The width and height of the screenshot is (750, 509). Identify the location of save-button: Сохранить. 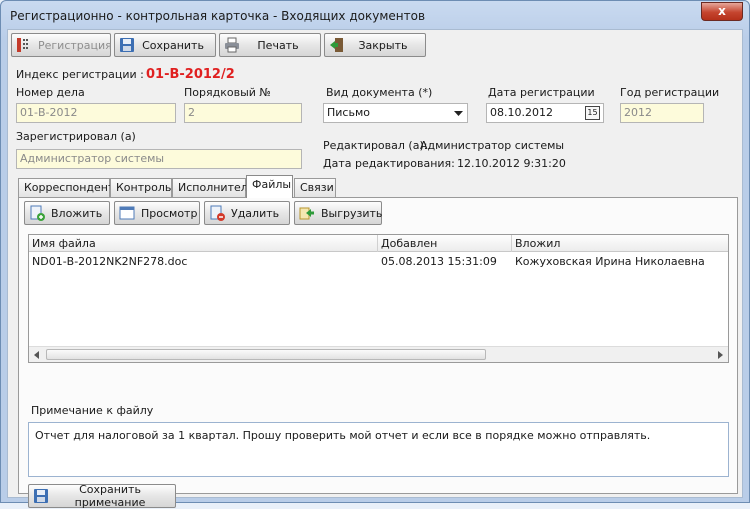
(165, 45).